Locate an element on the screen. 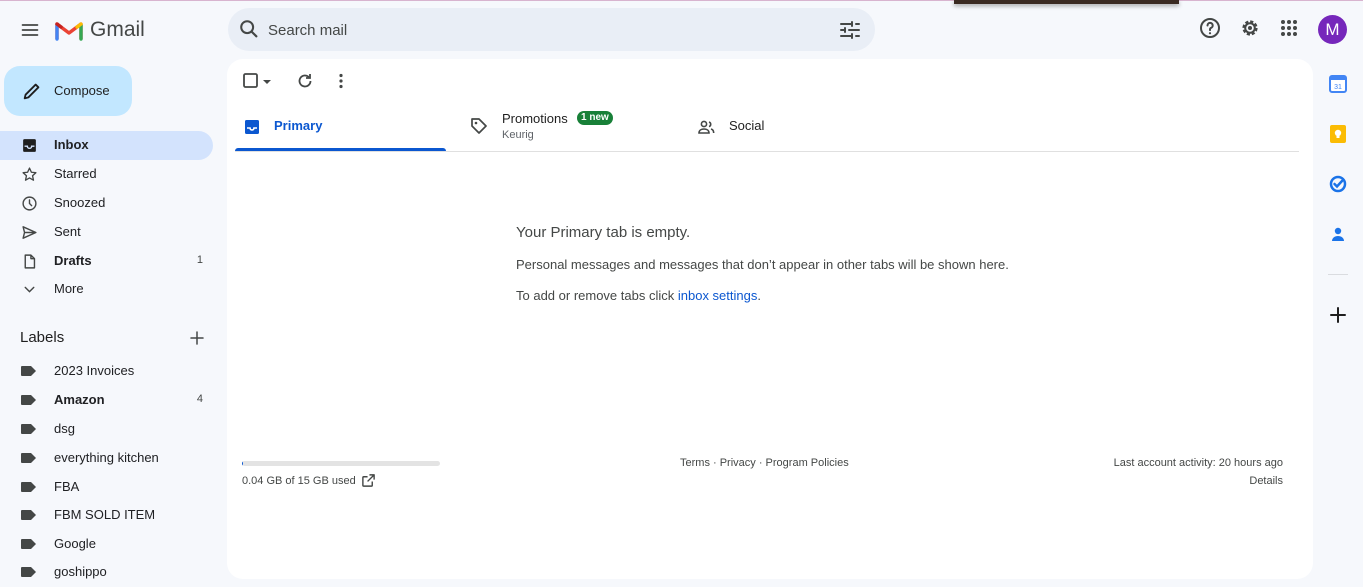  tab-label-social: Social is located at coordinates (747, 125).